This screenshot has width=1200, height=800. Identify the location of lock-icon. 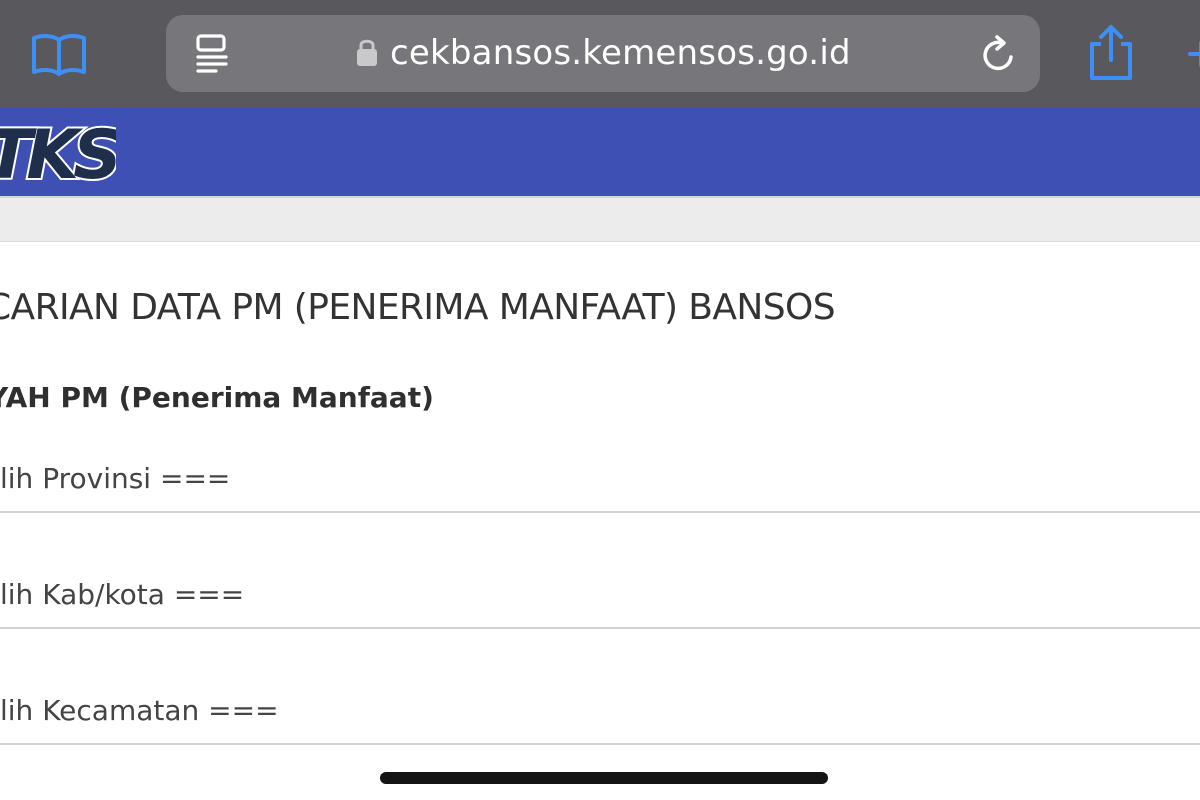
(367, 52).